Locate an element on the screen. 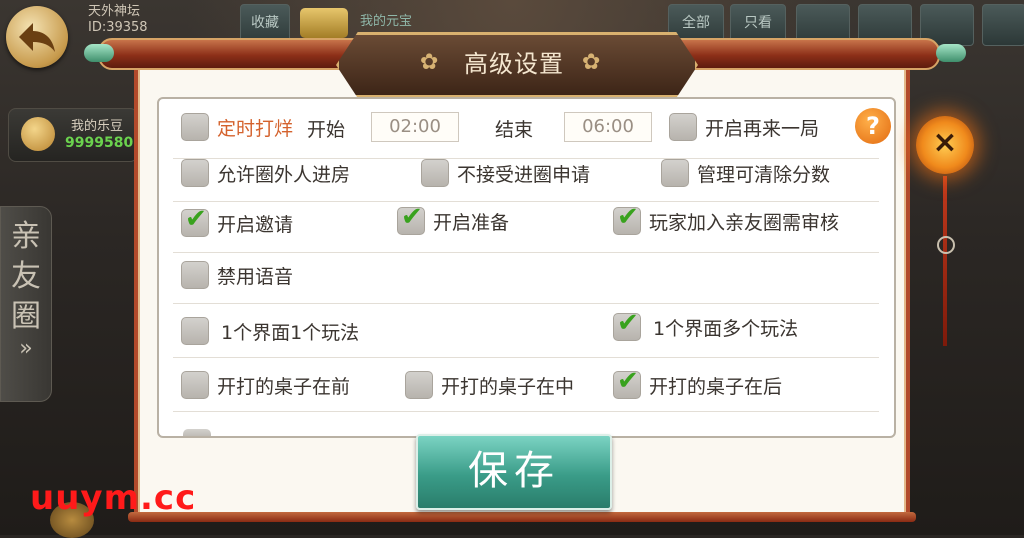  play-again-option: 开启再来一局 is located at coordinates (744, 127).